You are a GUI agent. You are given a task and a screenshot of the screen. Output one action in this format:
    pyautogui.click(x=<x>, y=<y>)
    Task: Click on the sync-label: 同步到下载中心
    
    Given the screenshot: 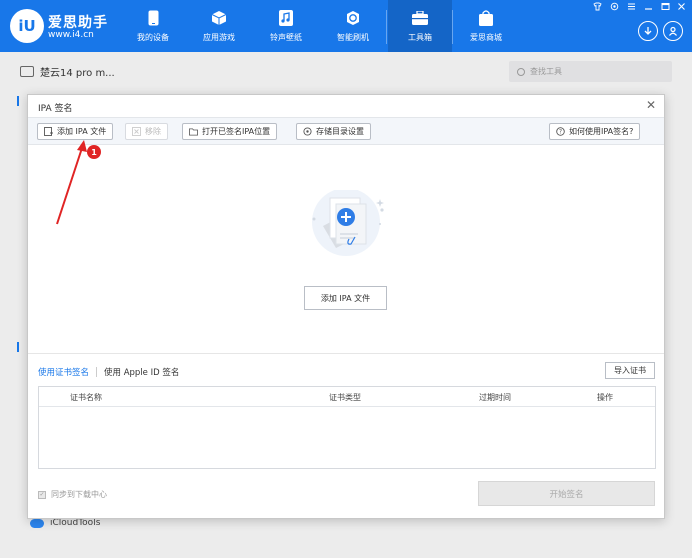 What is the action you would take?
    pyautogui.click(x=79, y=494)
    